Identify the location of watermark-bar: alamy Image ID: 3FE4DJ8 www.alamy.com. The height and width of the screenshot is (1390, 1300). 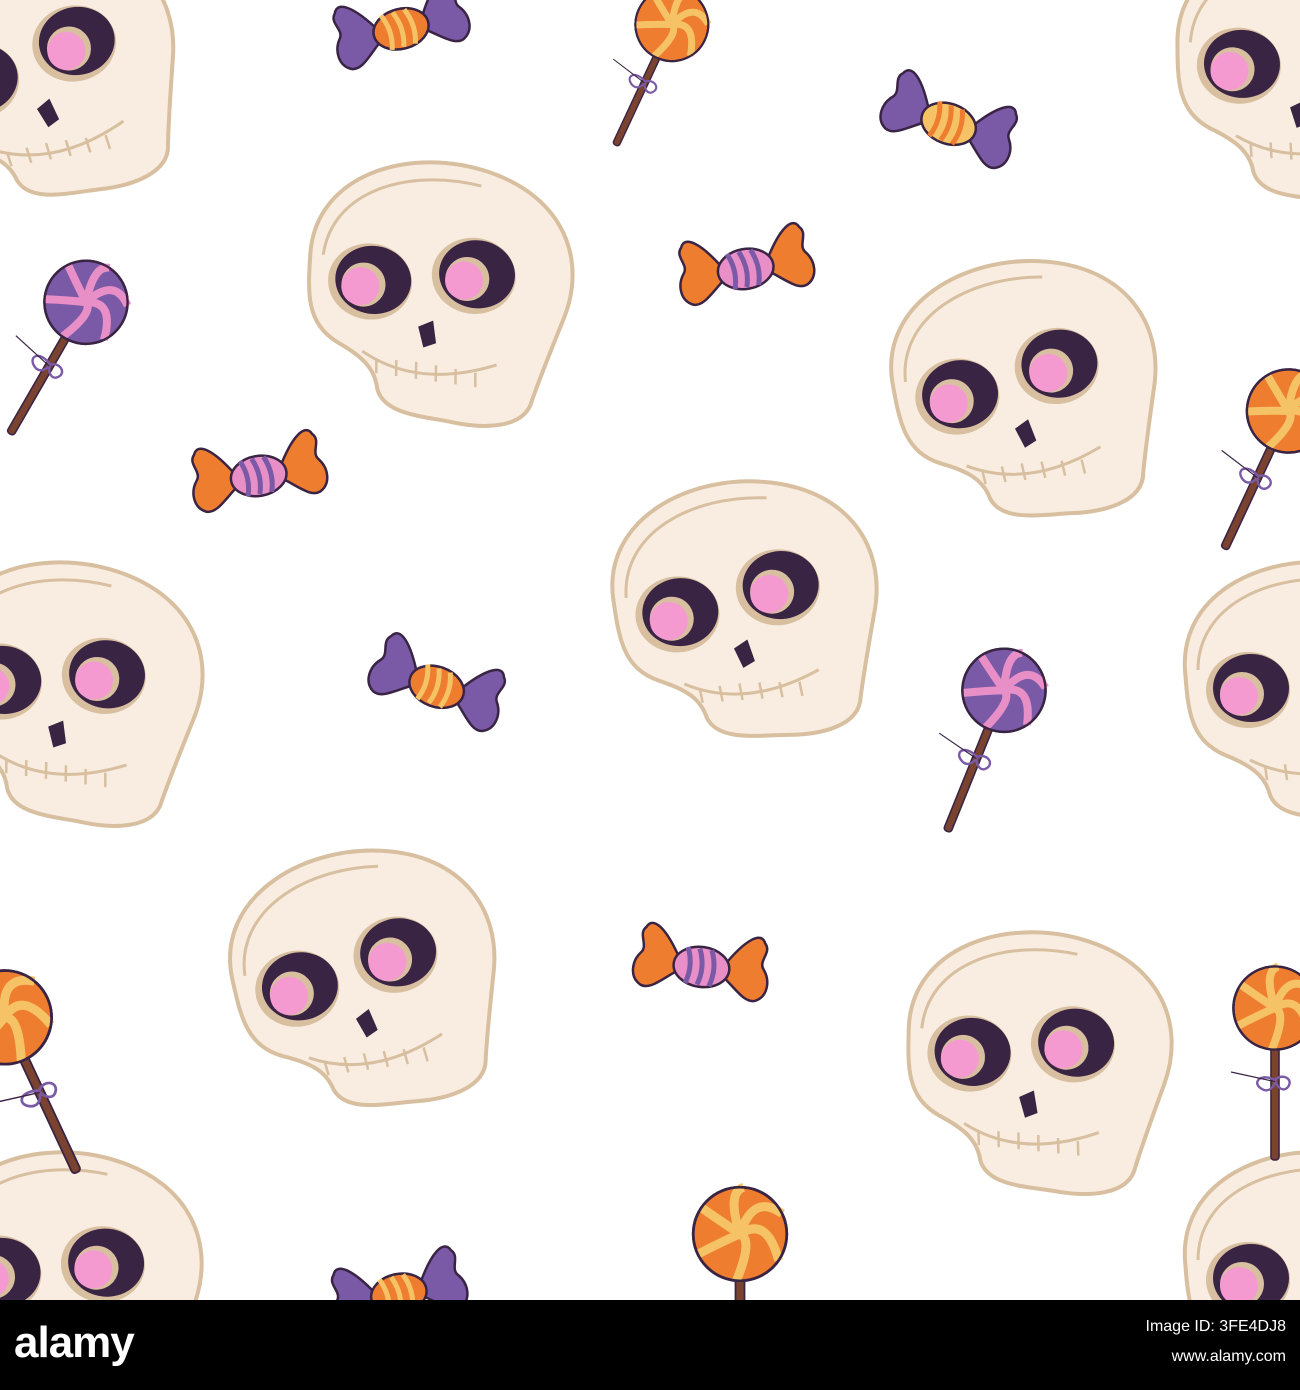
(650, 1345).